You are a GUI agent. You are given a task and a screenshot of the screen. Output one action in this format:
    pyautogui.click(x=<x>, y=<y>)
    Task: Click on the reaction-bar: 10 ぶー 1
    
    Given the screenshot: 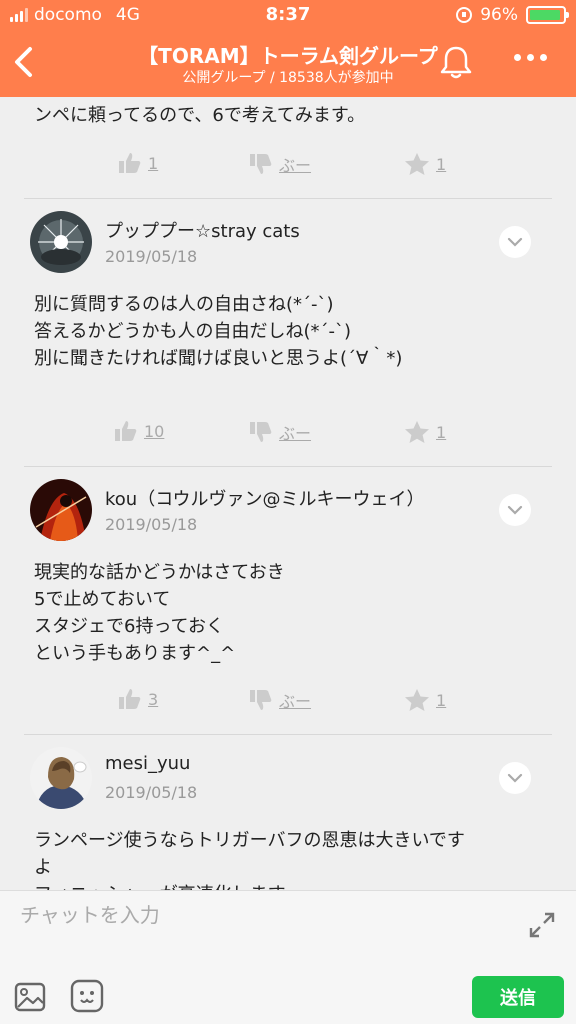 What is the action you would take?
    pyautogui.click(x=288, y=435)
    